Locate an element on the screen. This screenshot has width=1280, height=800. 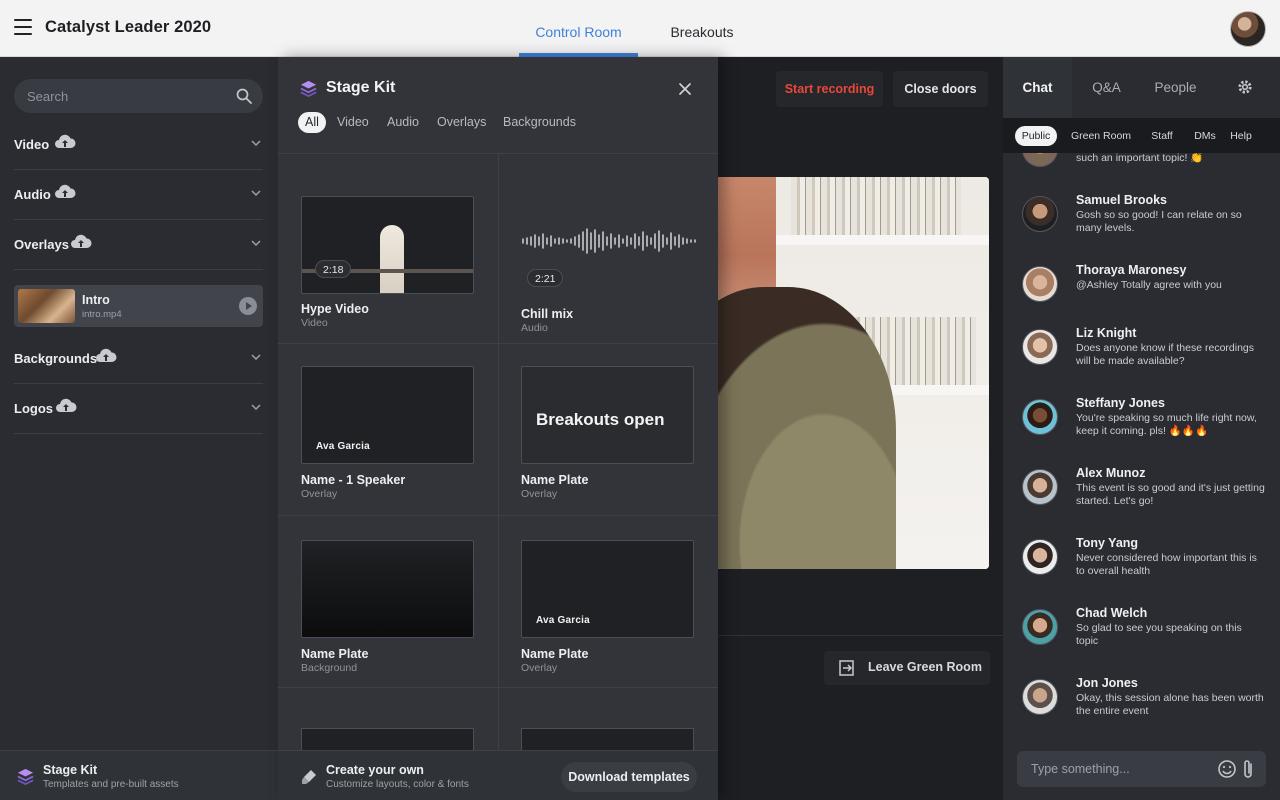
download-templates-button: Download templates is located at coordinates (629, 777).